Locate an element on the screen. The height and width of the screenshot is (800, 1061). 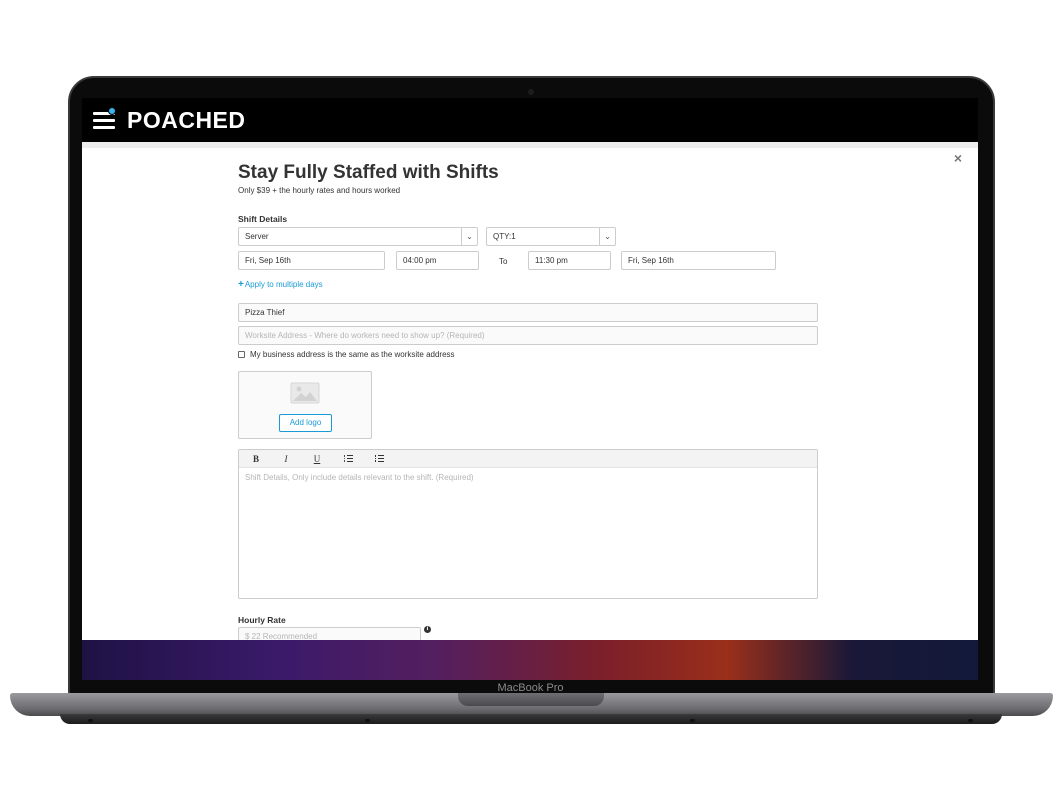
close-icon: × is located at coordinates (958, 158).